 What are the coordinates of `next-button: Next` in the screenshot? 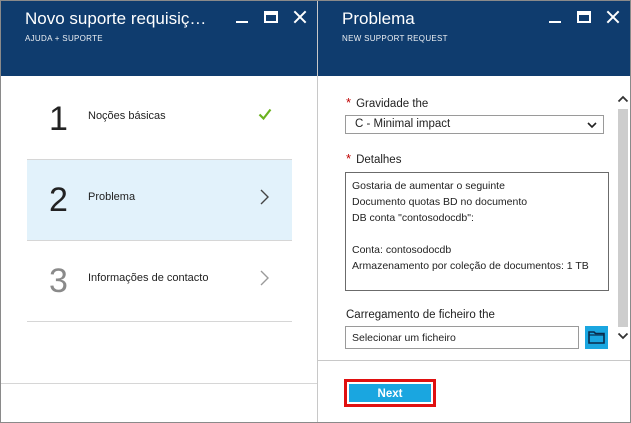 It's located at (390, 393).